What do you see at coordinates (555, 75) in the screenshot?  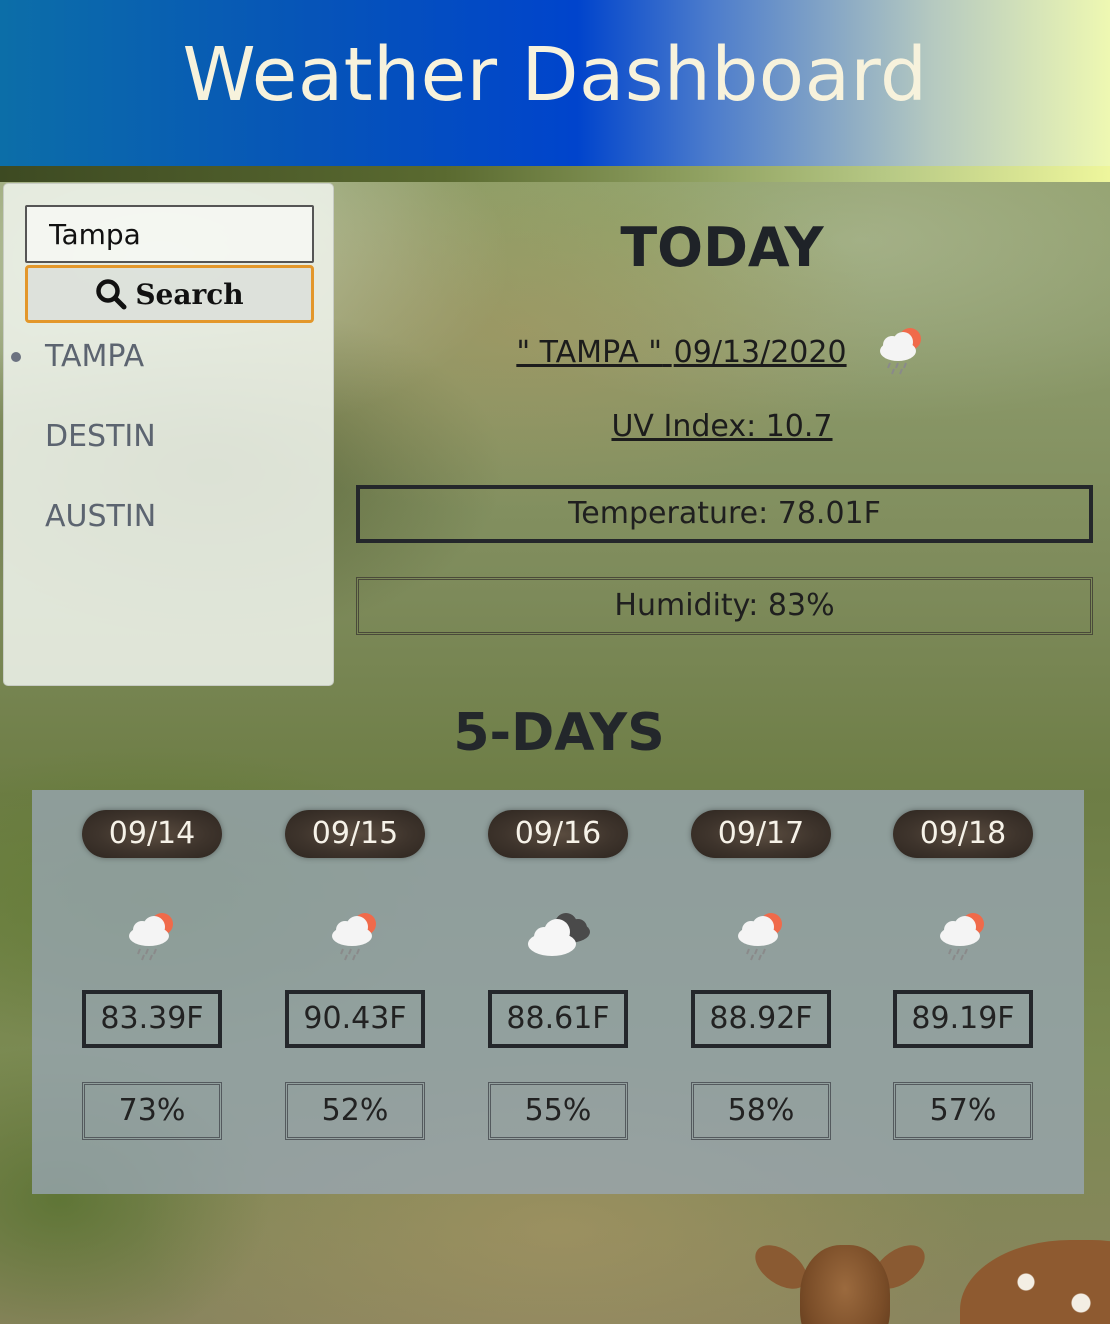 I see `page-title: Weather Dashboard` at bounding box center [555, 75].